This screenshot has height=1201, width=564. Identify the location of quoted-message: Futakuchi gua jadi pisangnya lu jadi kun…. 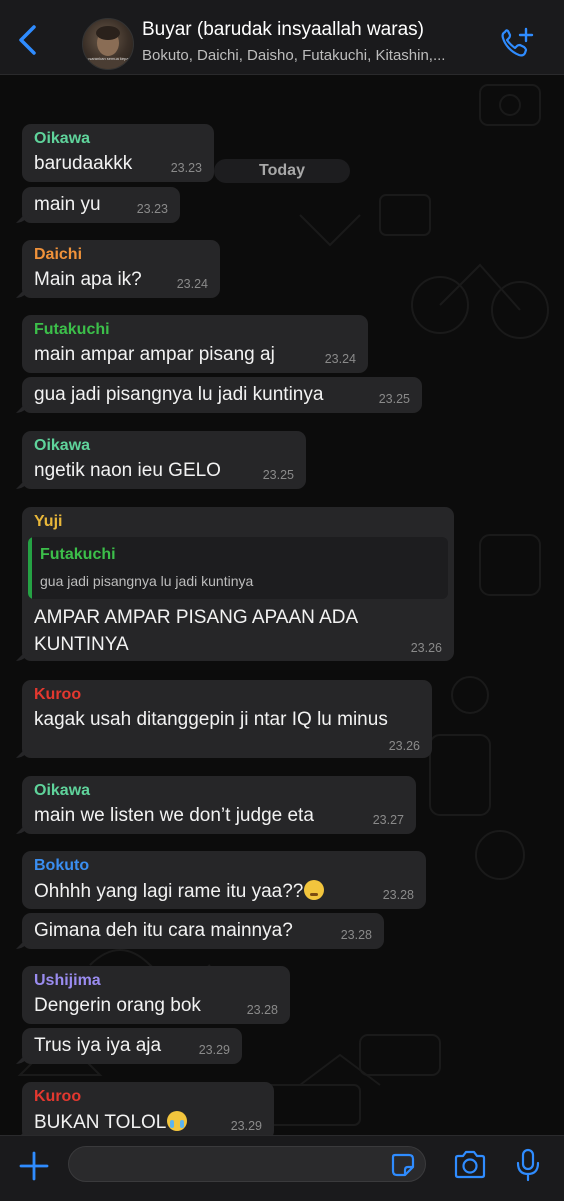
(238, 568).